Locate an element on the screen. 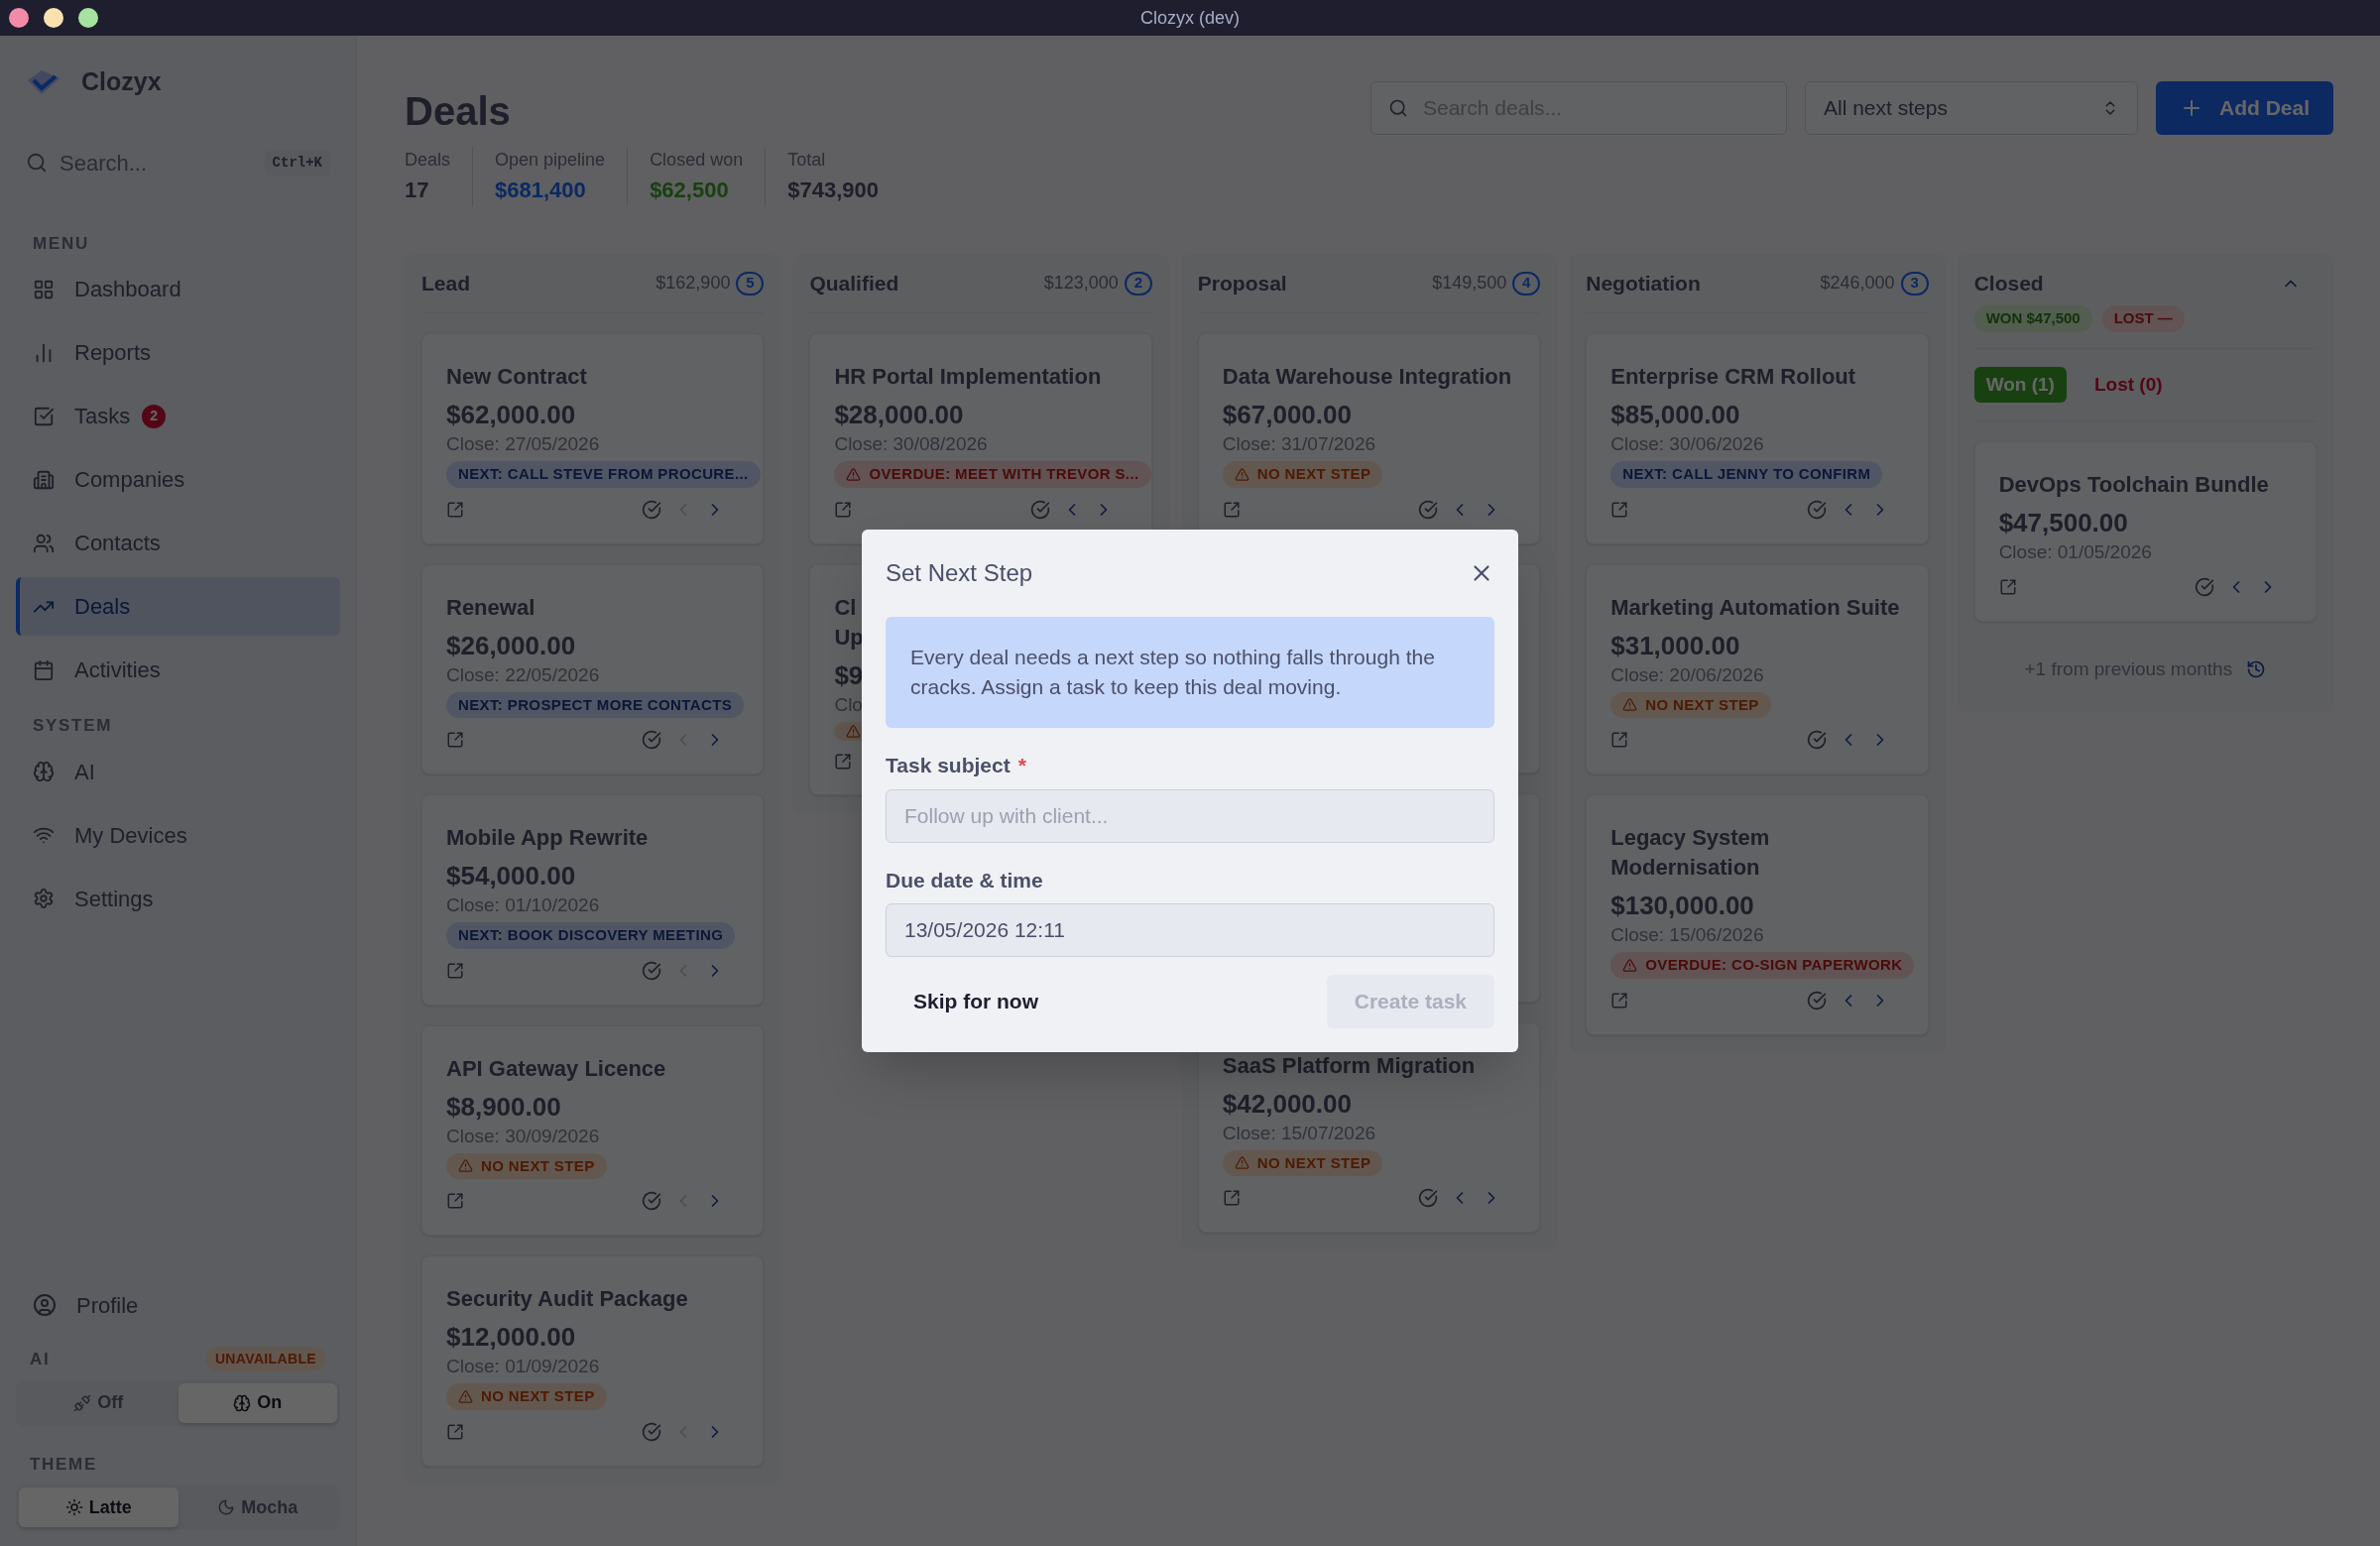 The width and height of the screenshot is (2380, 1546). nav-item: Contacts is located at coordinates (178, 543).